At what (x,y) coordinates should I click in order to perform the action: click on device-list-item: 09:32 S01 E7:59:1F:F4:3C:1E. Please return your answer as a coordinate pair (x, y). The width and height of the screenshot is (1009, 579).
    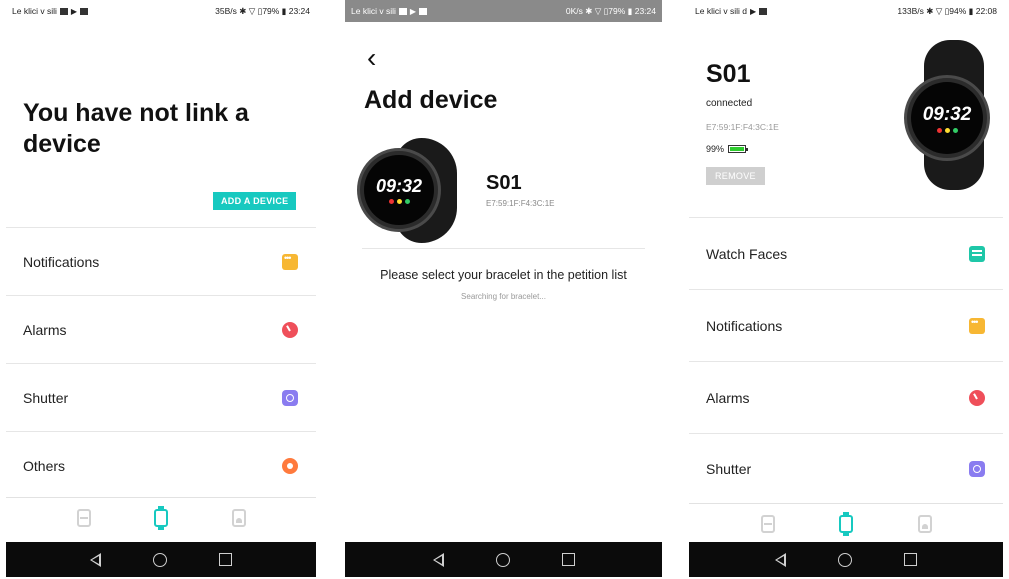
    Looking at the image, I should click on (503, 189).